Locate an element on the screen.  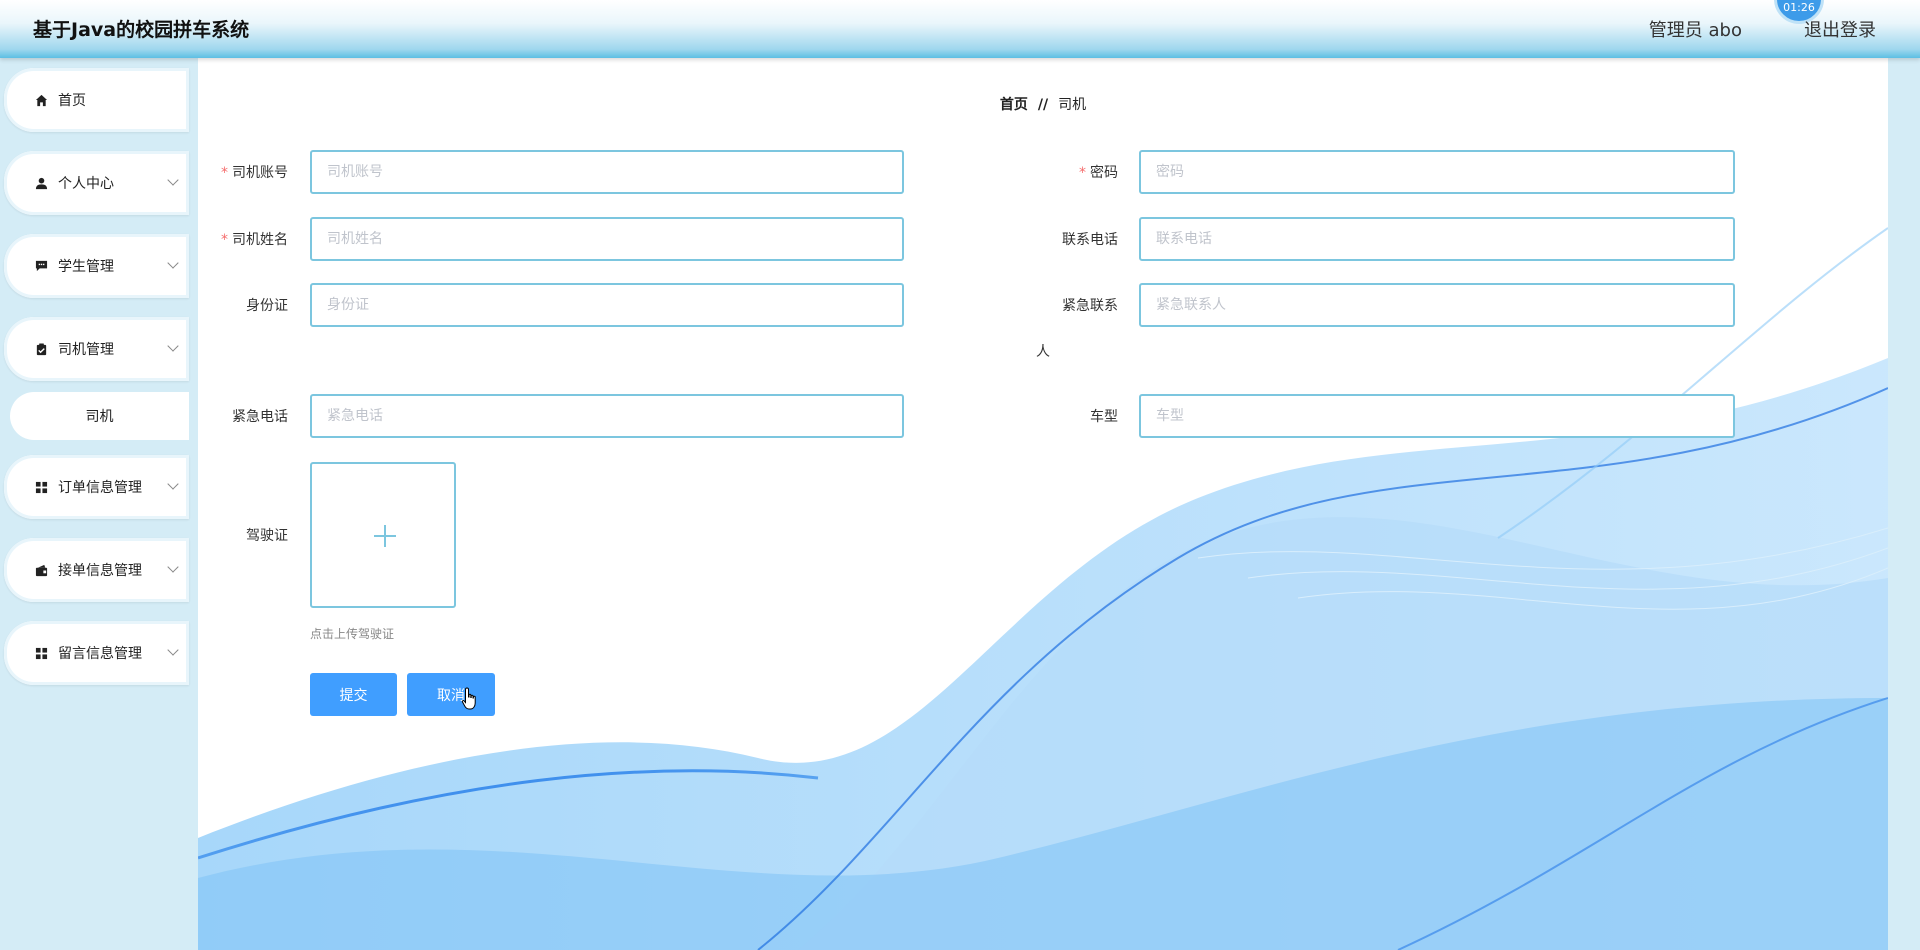
sidebar-item-label: 学生管理 is located at coordinates (86, 267).